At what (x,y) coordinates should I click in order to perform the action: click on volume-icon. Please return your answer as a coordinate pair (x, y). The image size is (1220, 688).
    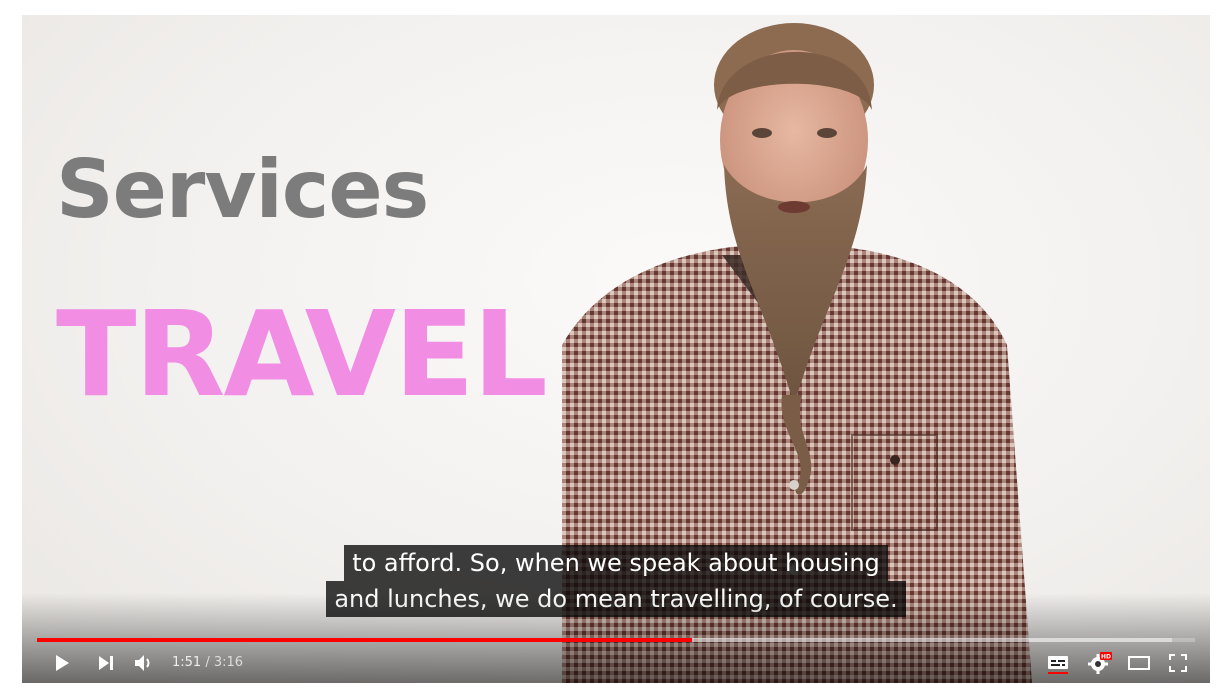
    Looking at the image, I should click on (142, 663).